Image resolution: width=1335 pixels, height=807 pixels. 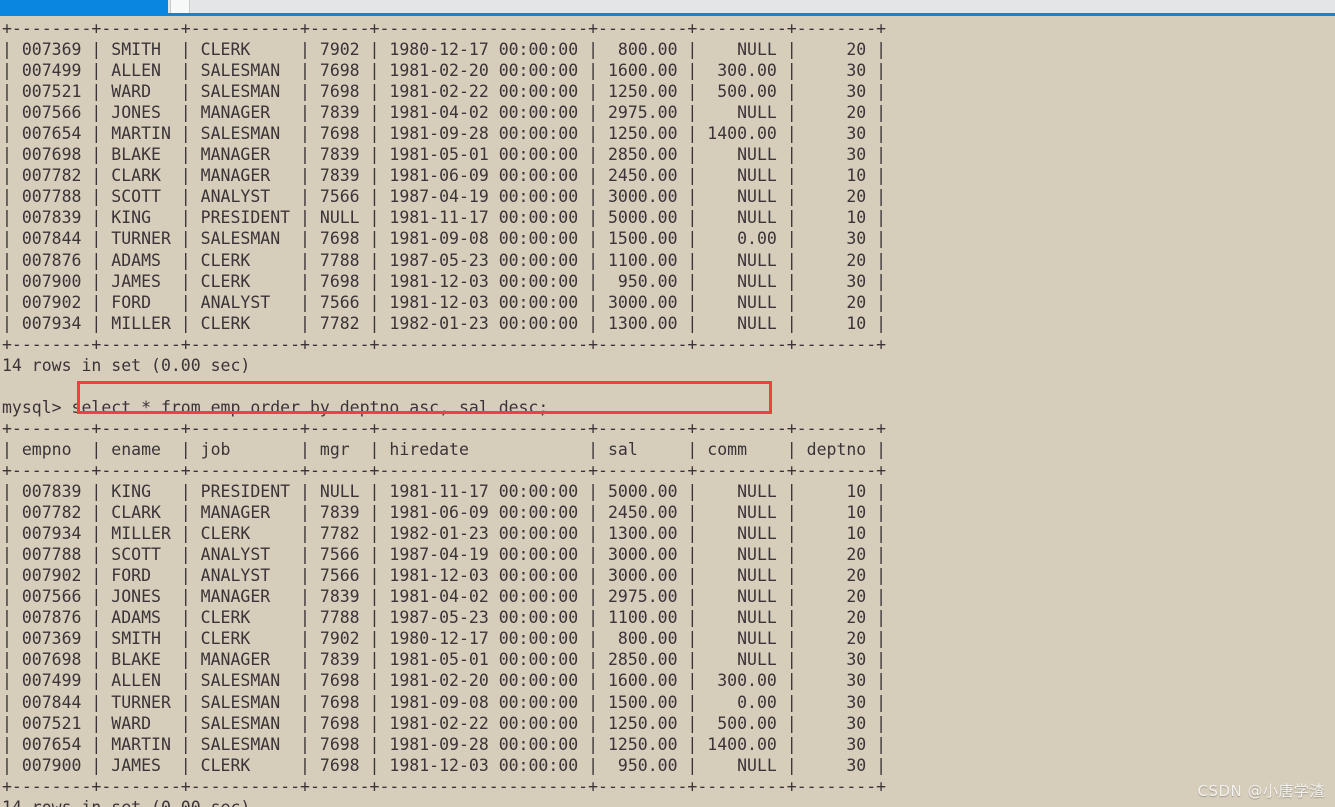 What do you see at coordinates (667, 7) in the screenshot?
I see `browser-top-bar` at bounding box center [667, 7].